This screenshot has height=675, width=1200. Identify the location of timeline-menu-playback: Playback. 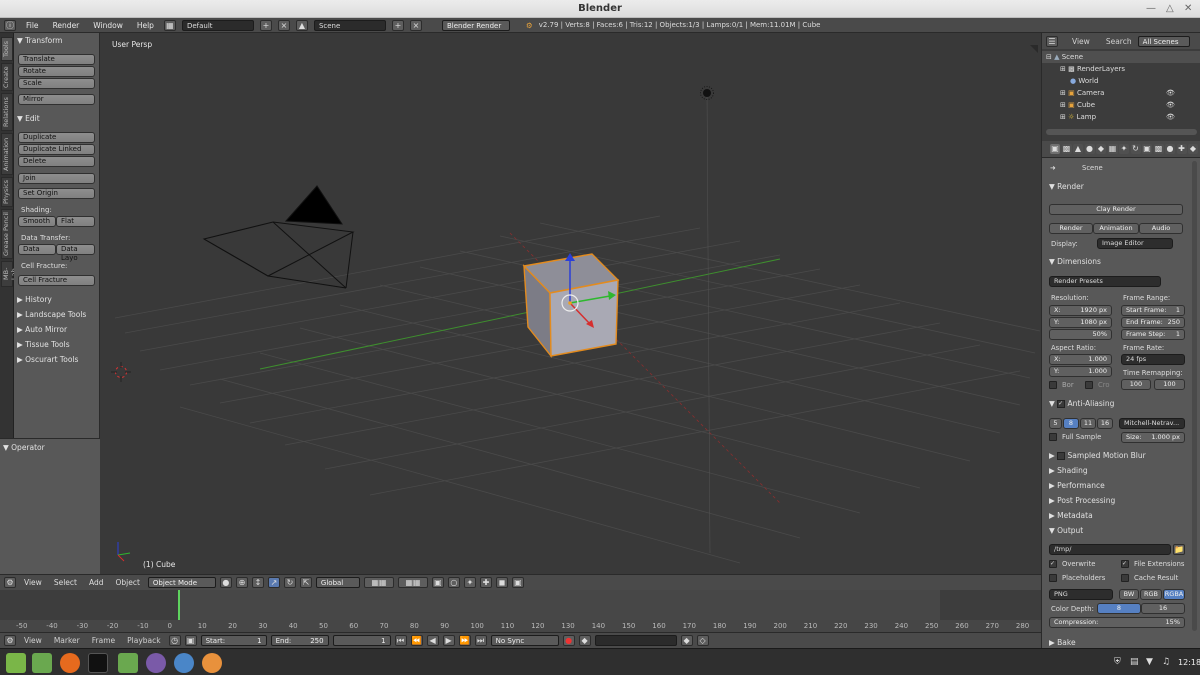
(143, 640).